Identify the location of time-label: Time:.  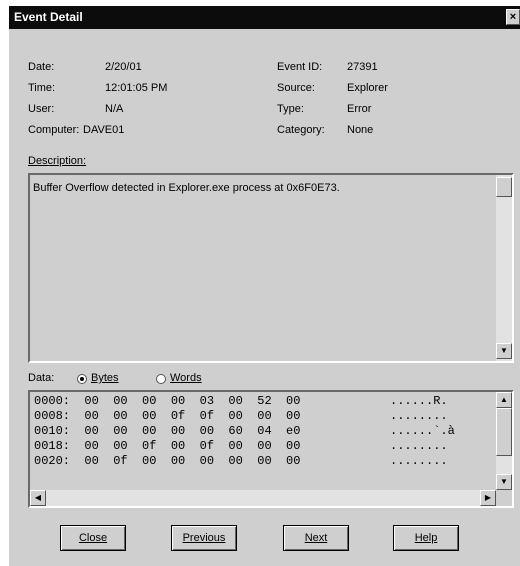
(42, 88).